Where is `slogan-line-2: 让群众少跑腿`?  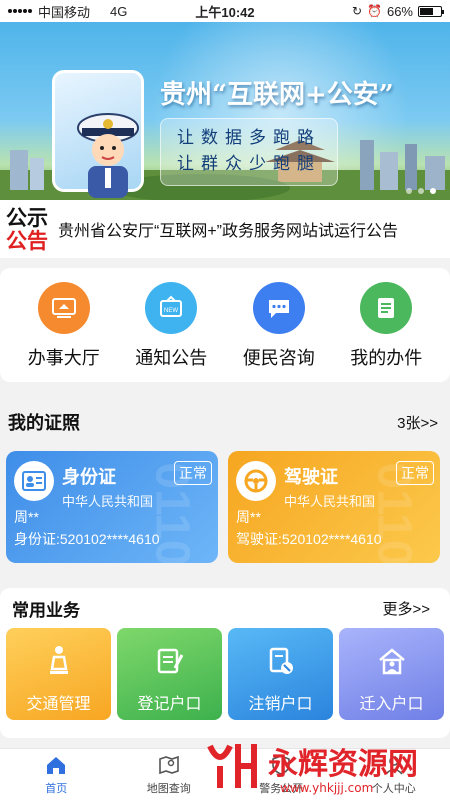
slogan-line-2: 让群众少跑腿 is located at coordinates (249, 164).